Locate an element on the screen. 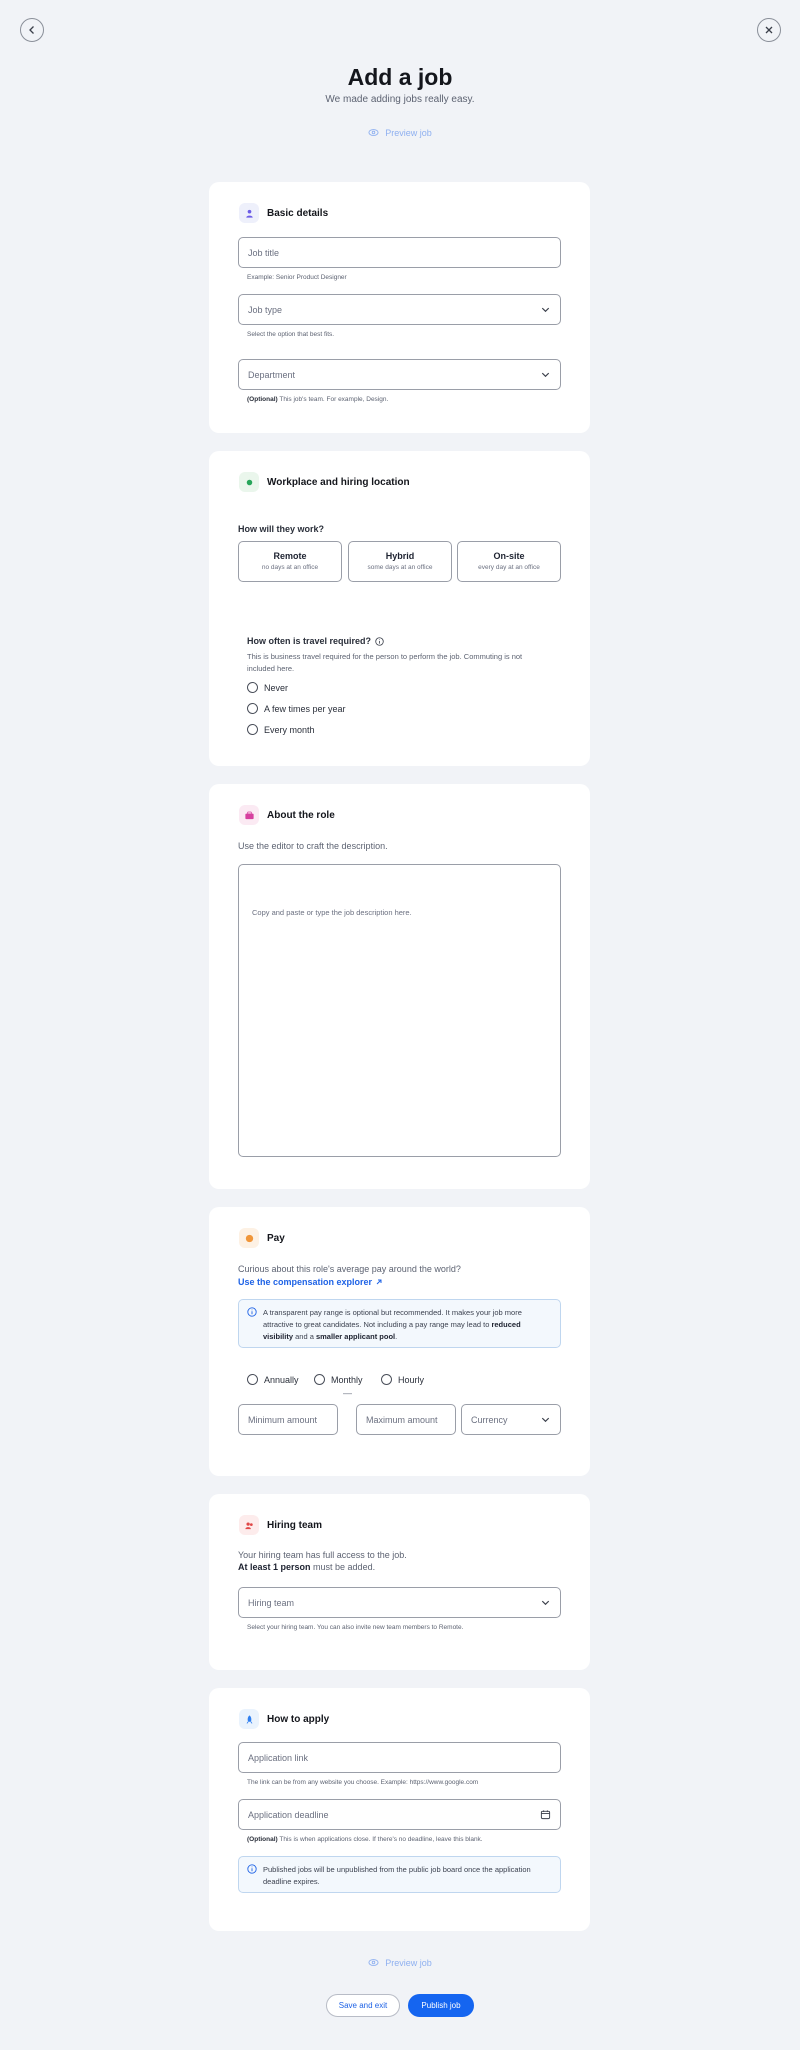 The height and width of the screenshot is (2050, 800). option-hybrid-sub: some days at an office is located at coordinates (400, 567).